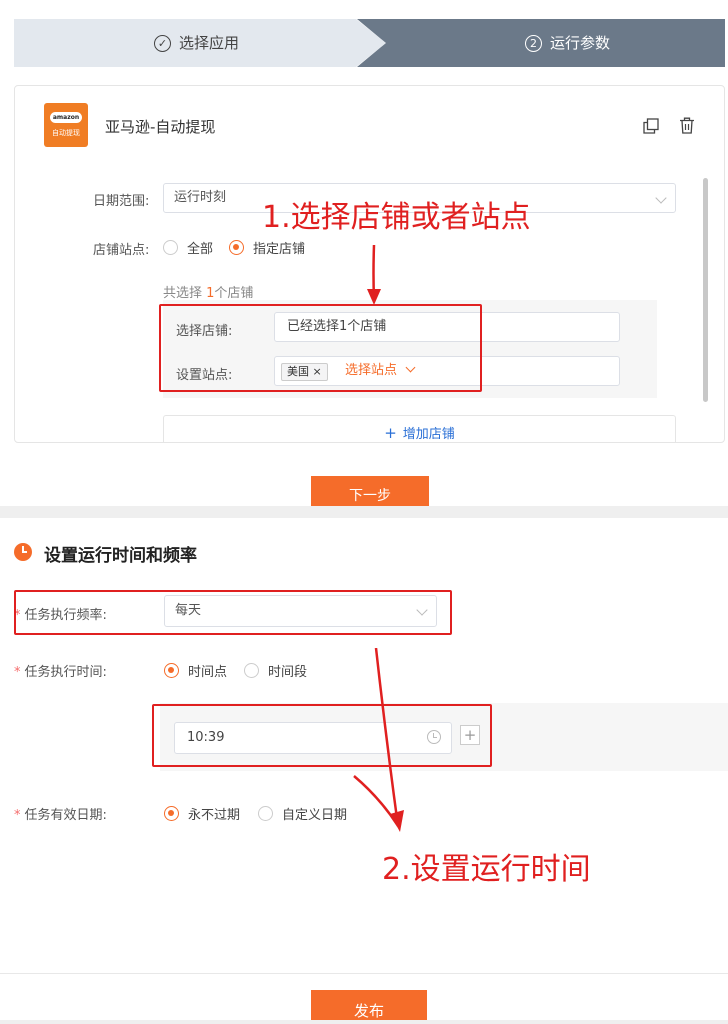 The image size is (728, 1024). Describe the element at coordinates (364, 1022) in the screenshot. I see `bottom-strip` at that location.